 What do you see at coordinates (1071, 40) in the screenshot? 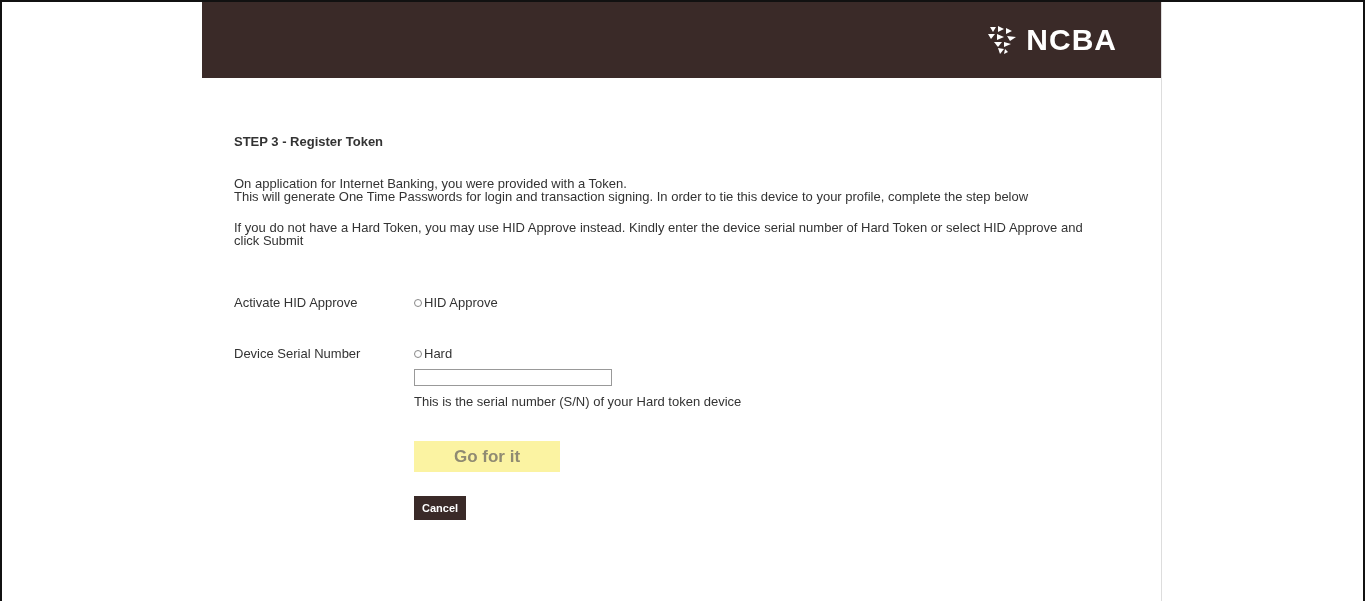
I see `logo-text: NCBA` at bounding box center [1071, 40].